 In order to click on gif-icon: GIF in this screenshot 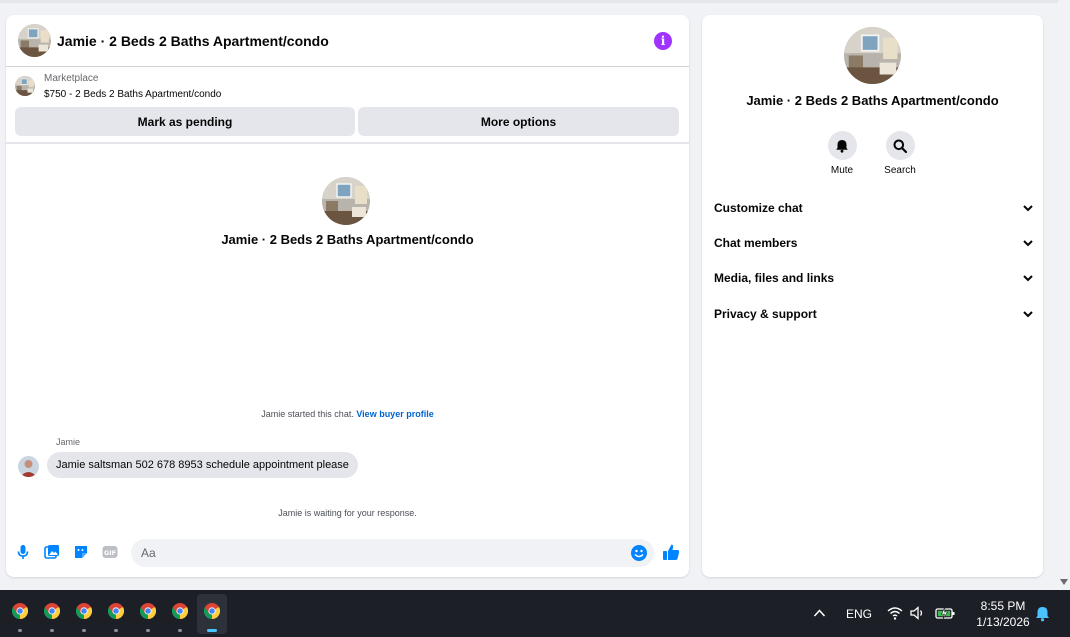, I will do `click(110, 552)`.